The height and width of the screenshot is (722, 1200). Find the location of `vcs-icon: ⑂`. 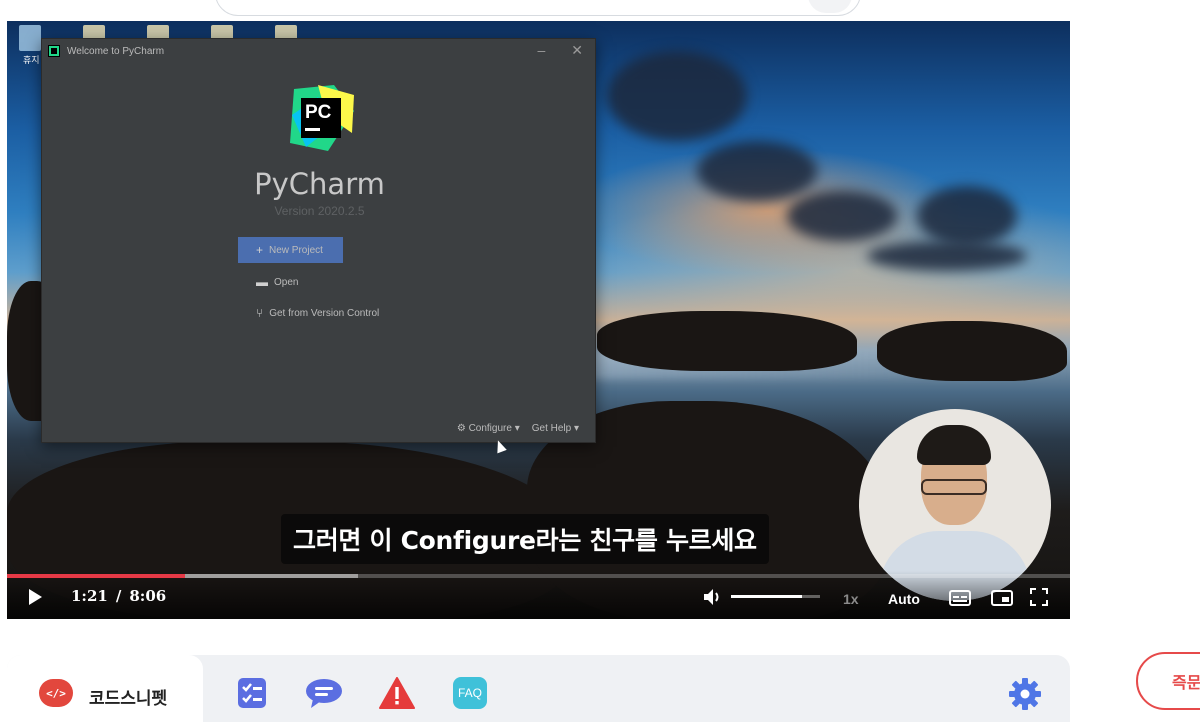

vcs-icon: ⑂ is located at coordinates (260, 313).